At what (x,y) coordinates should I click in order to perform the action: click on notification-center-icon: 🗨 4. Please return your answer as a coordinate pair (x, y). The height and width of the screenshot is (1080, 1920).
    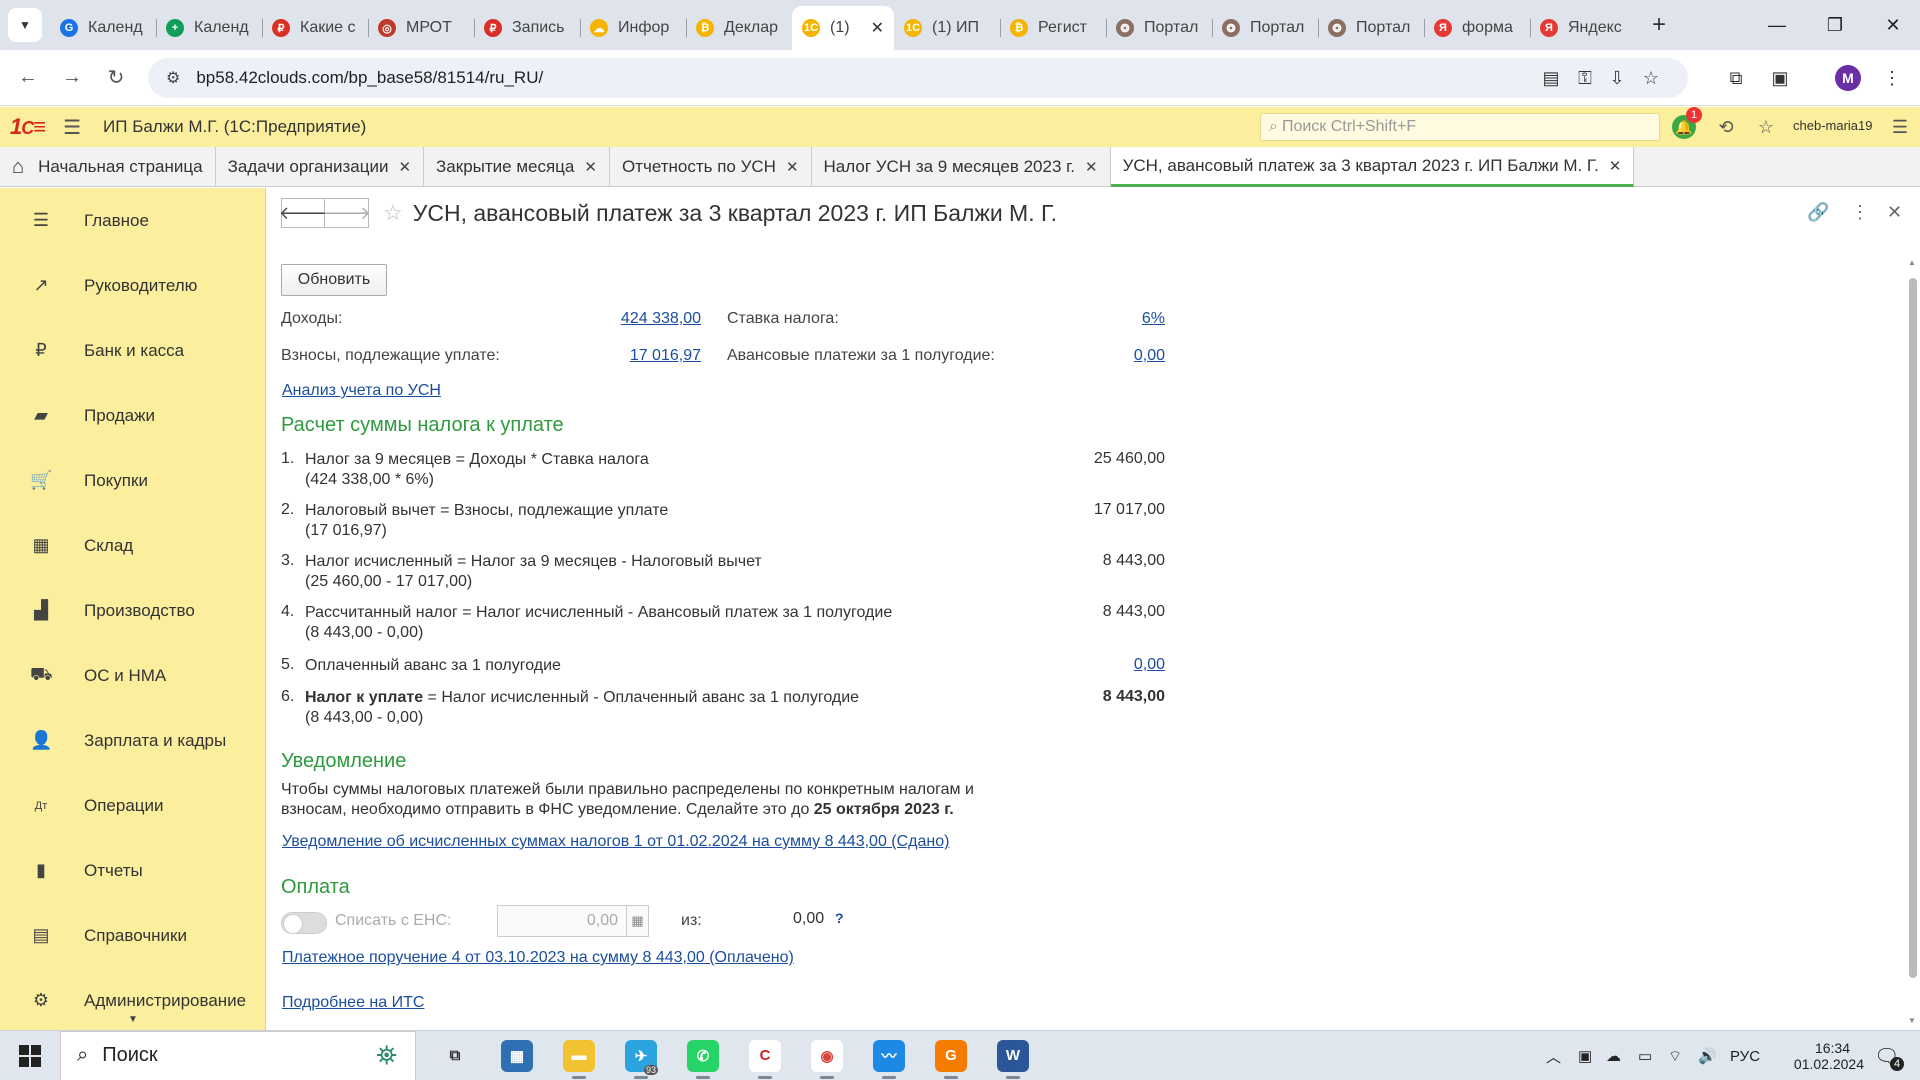
    Looking at the image, I should click on (1889, 1055).